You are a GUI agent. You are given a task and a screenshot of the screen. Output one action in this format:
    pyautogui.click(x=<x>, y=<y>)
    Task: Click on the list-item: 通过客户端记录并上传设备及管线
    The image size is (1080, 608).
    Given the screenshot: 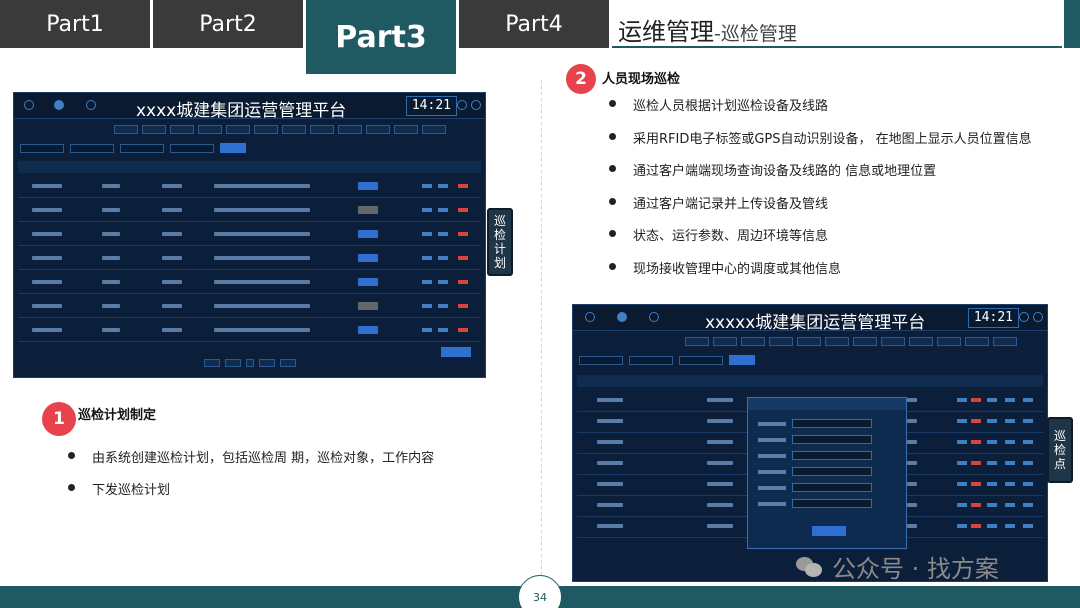 What is the action you would take?
    pyautogui.click(x=820, y=209)
    